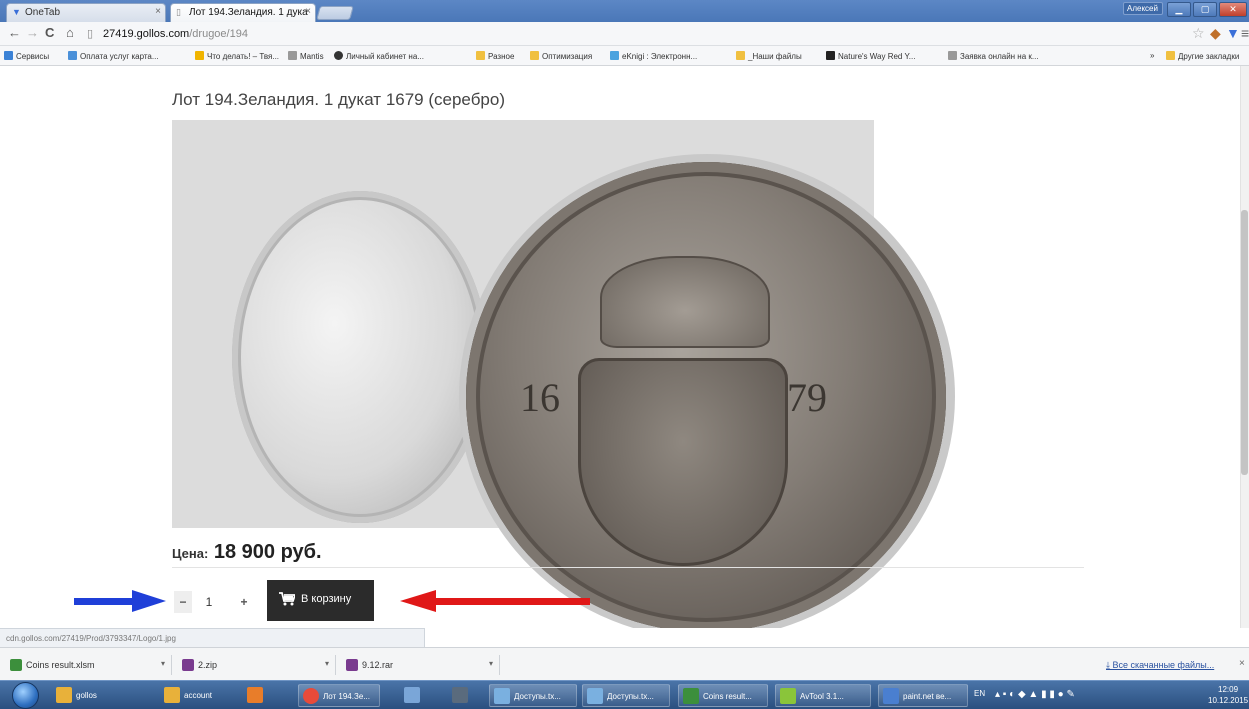 The width and height of the screenshot is (1249, 709). What do you see at coordinates (979, 693) in the screenshot?
I see `language-indicator: EN` at bounding box center [979, 693].